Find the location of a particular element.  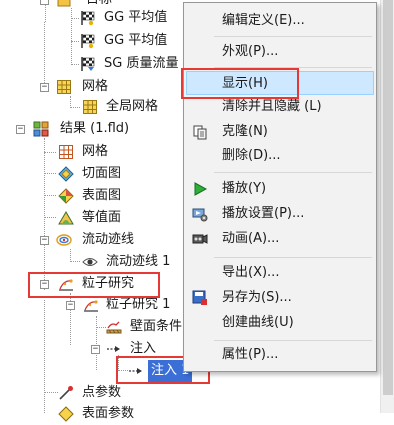

scrollbar-thumb is located at coordinates (388, 197).